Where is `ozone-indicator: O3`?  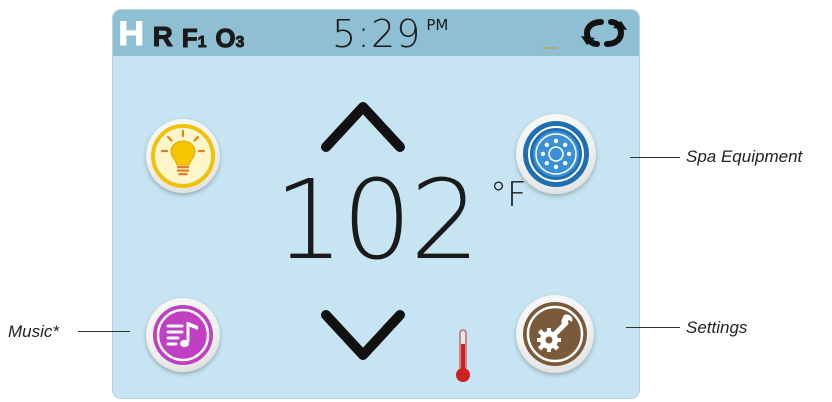 ozone-indicator: O3 is located at coordinates (230, 38).